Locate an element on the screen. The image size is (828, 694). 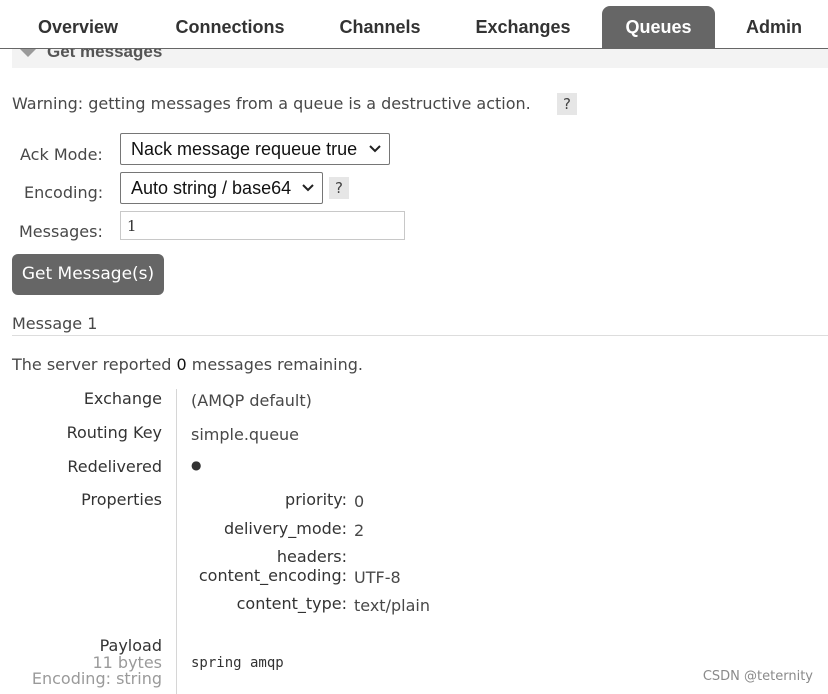
messages-label: Messages: is located at coordinates (61, 231).